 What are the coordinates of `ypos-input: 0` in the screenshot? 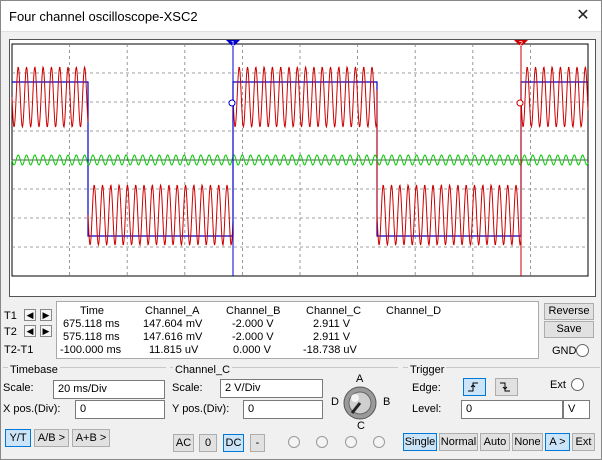 It's located at (283, 409).